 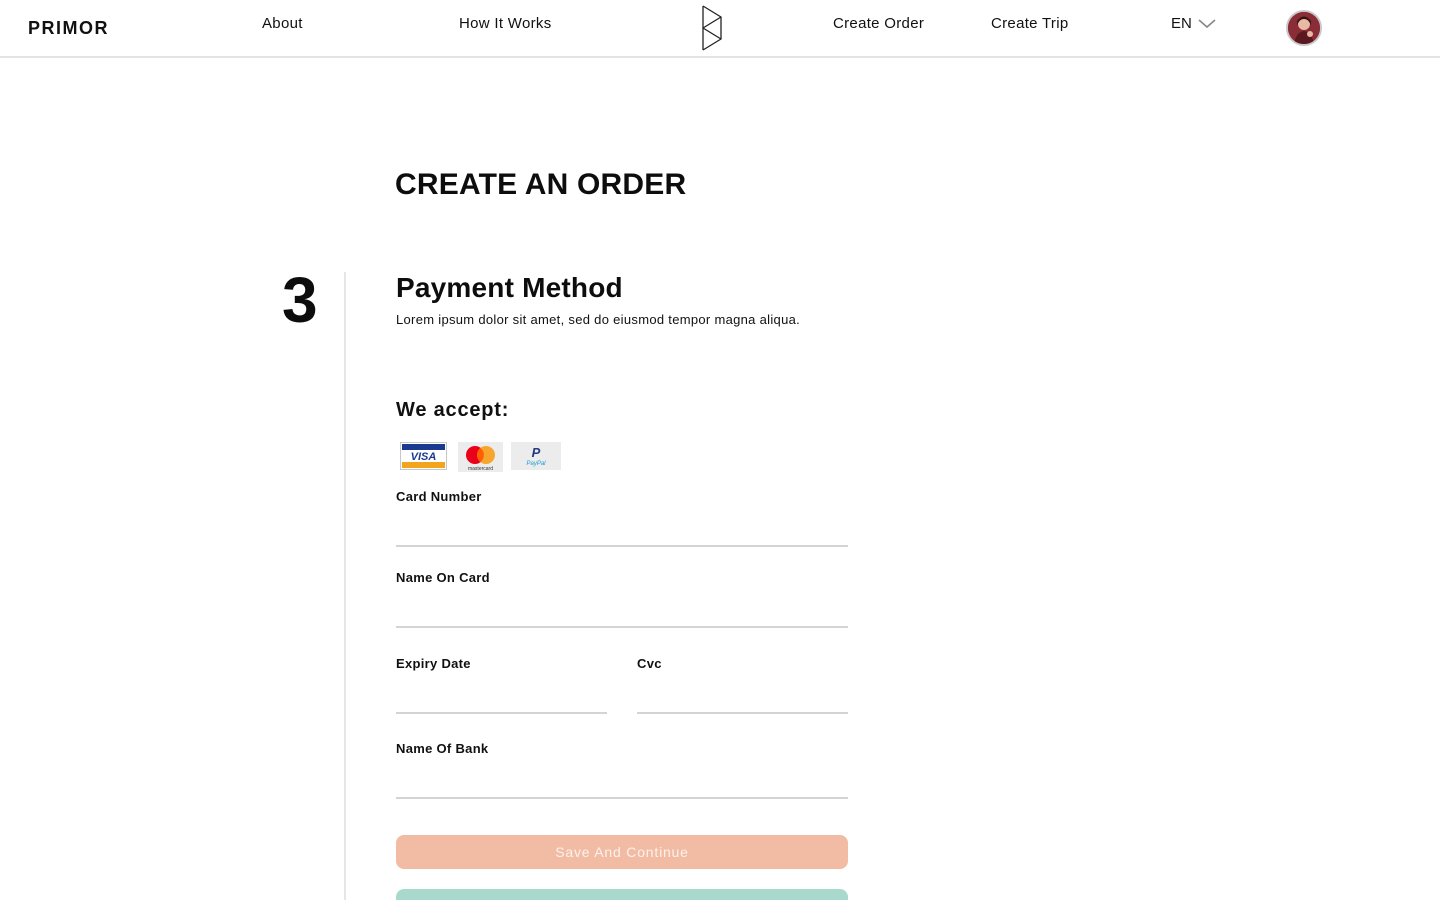 What do you see at coordinates (622, 546) in the screenshot?
I see `card-number-underline` at bounding box center [622, 546].